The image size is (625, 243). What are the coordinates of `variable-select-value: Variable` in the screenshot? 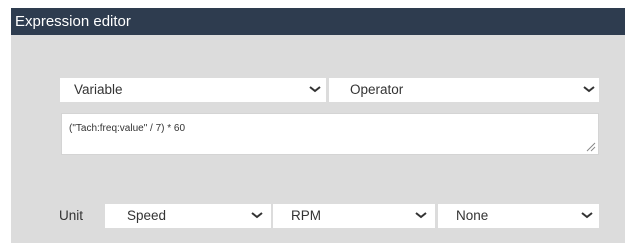 It's located at (98, 89).